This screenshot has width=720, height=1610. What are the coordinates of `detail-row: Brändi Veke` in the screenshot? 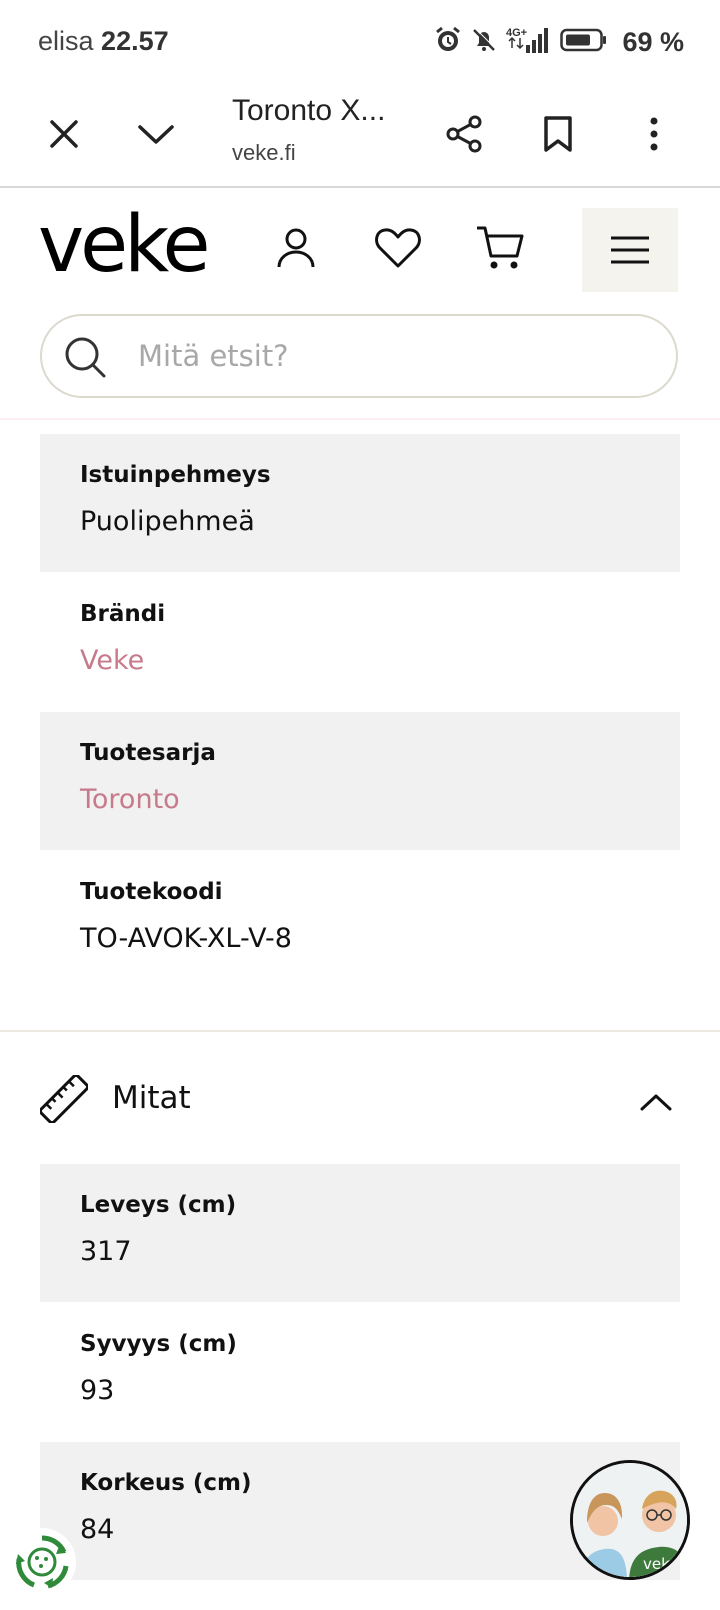 It's located at (360, 642).